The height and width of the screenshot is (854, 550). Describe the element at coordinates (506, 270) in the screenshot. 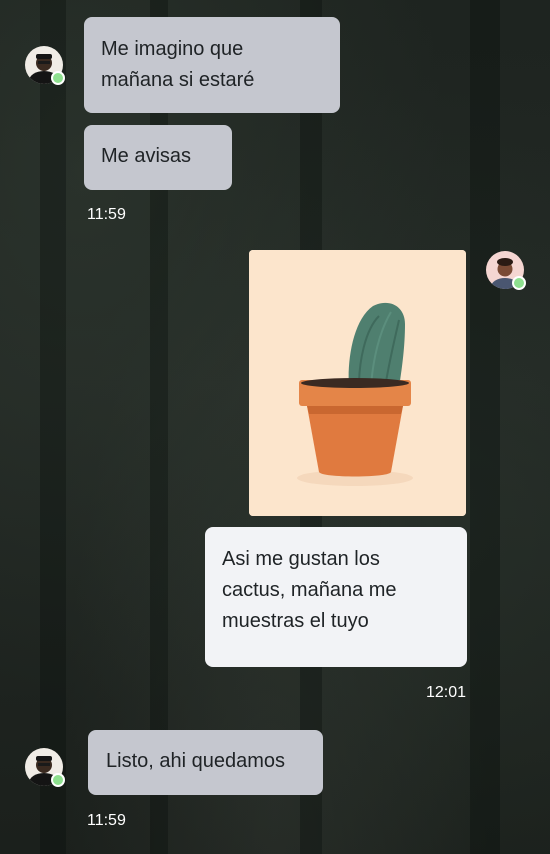

I see `user-avatar` at that location.